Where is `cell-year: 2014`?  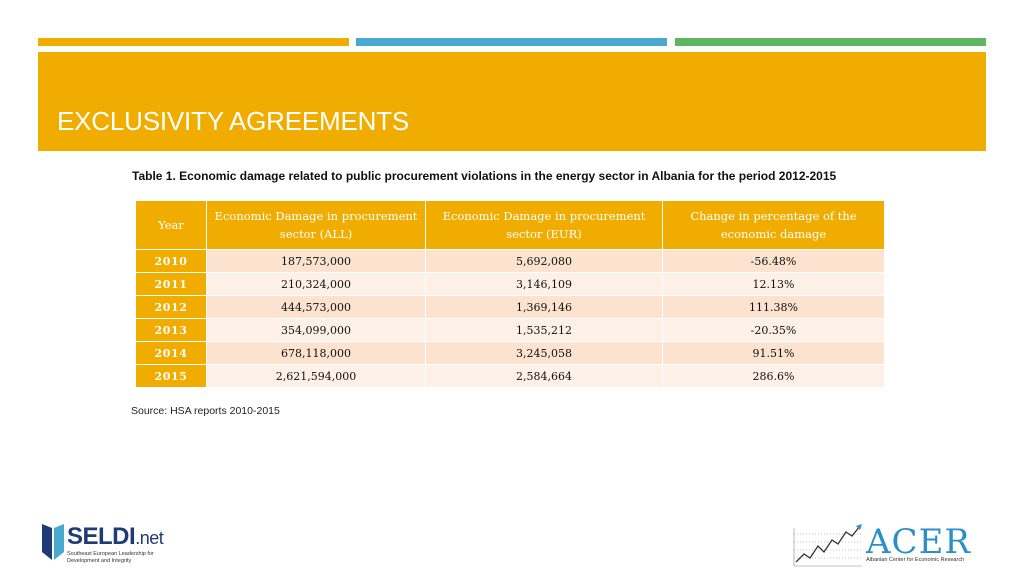 cell-year: 2014 is located at coordinates (171, 353).